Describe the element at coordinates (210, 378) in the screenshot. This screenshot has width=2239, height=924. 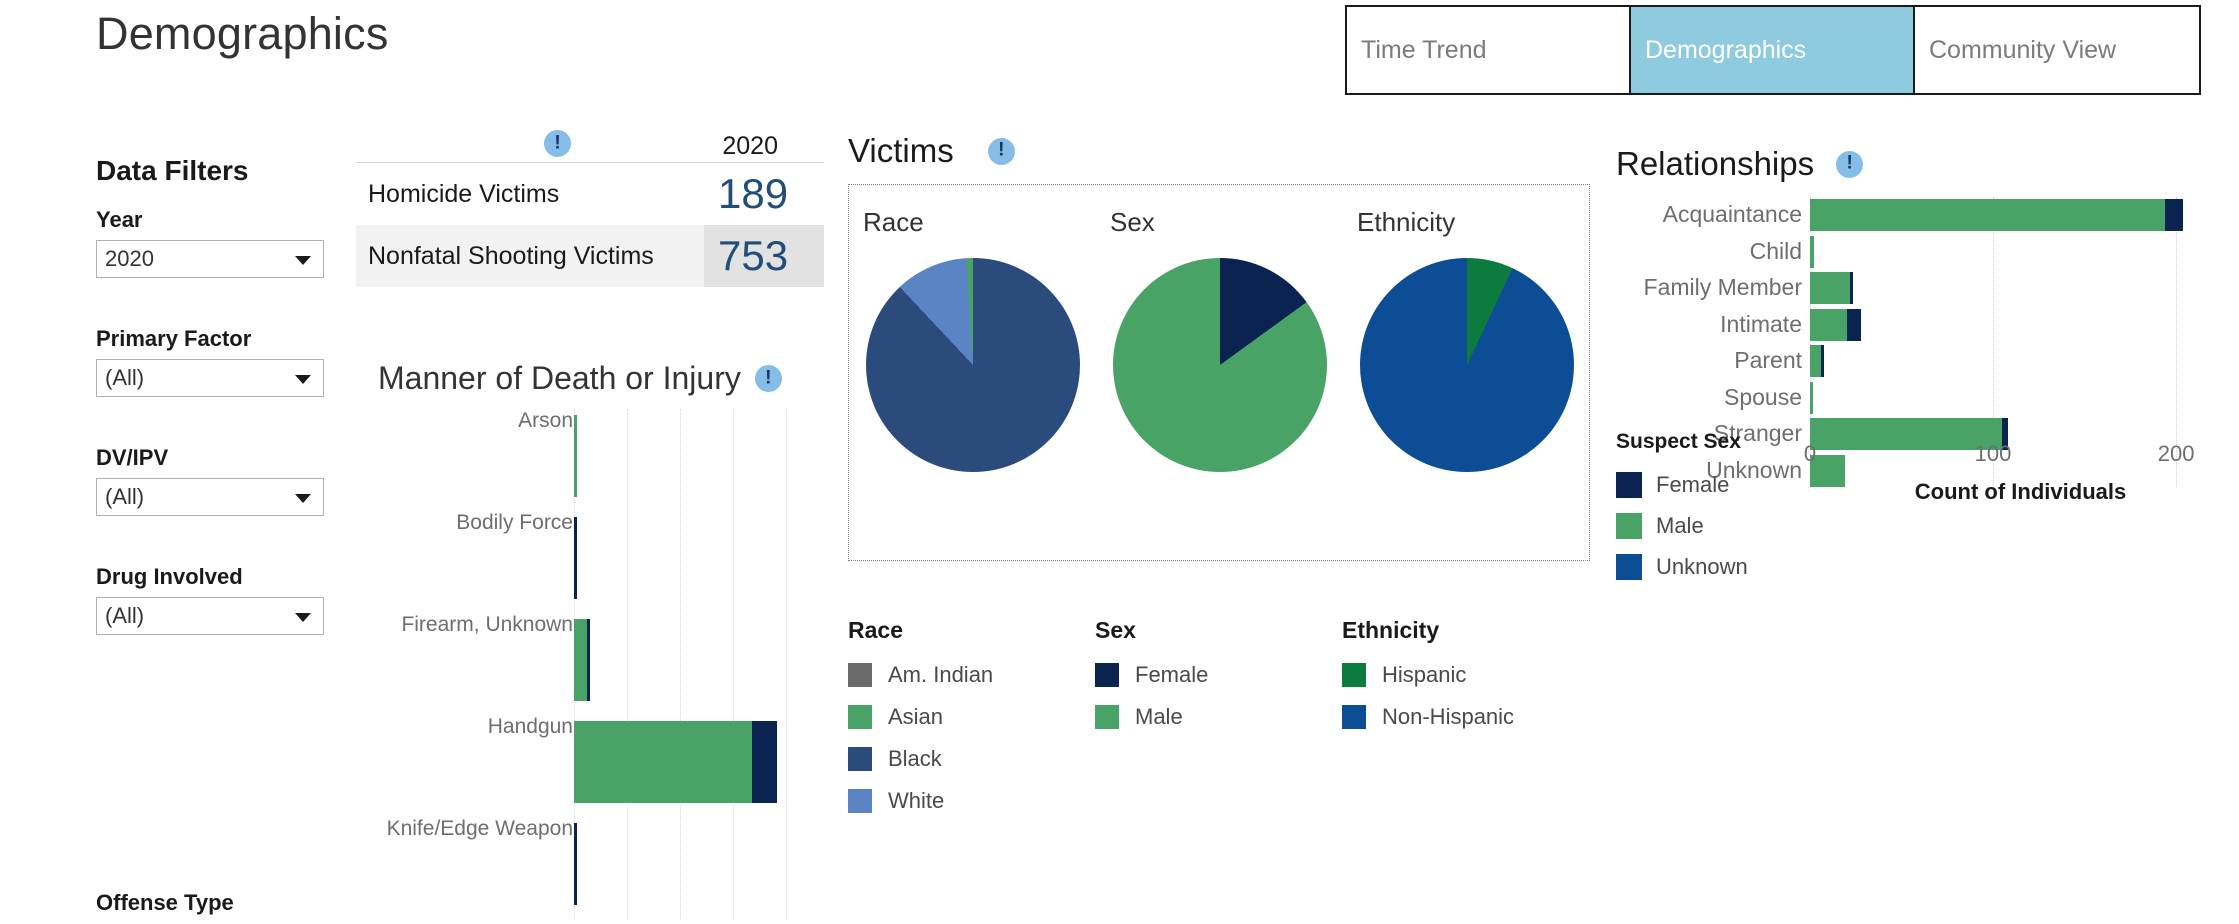
I see `filter-primary-factor-select: (All)` at that location.